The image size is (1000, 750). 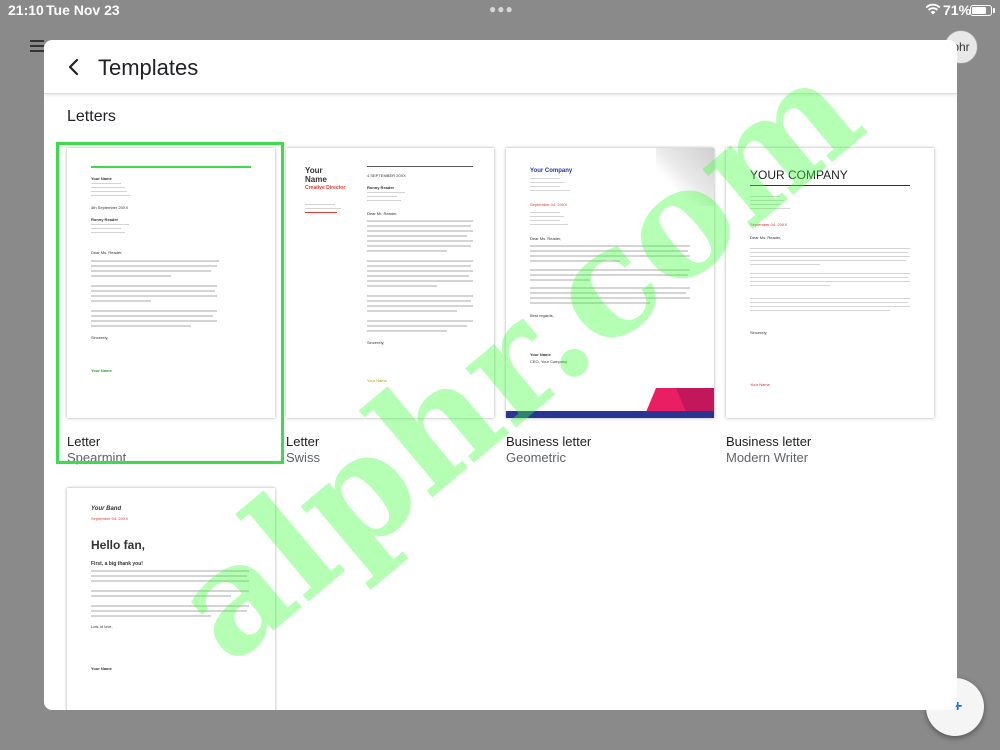 What do you see at coordinates (981, 10) in the screenshot?
I see `battery-icon` at bounding box center [981, 10].